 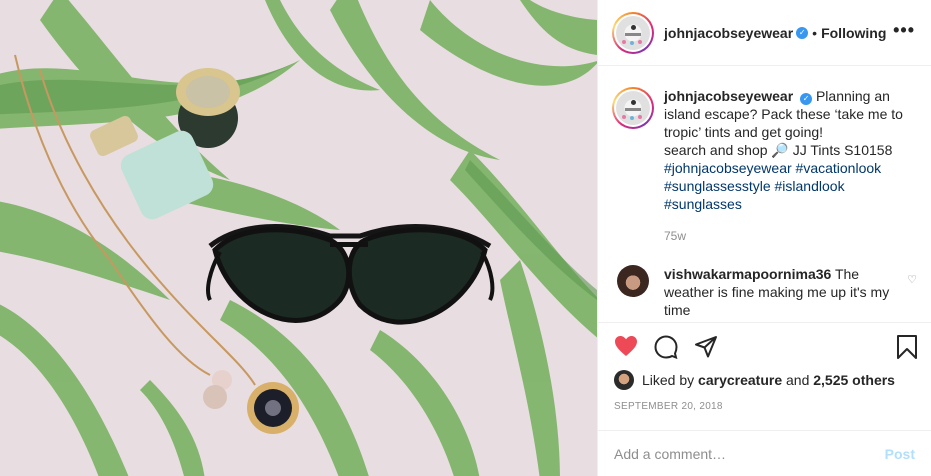 I want to click on likes-count: 2,525 others, so click(x=854, y=380).